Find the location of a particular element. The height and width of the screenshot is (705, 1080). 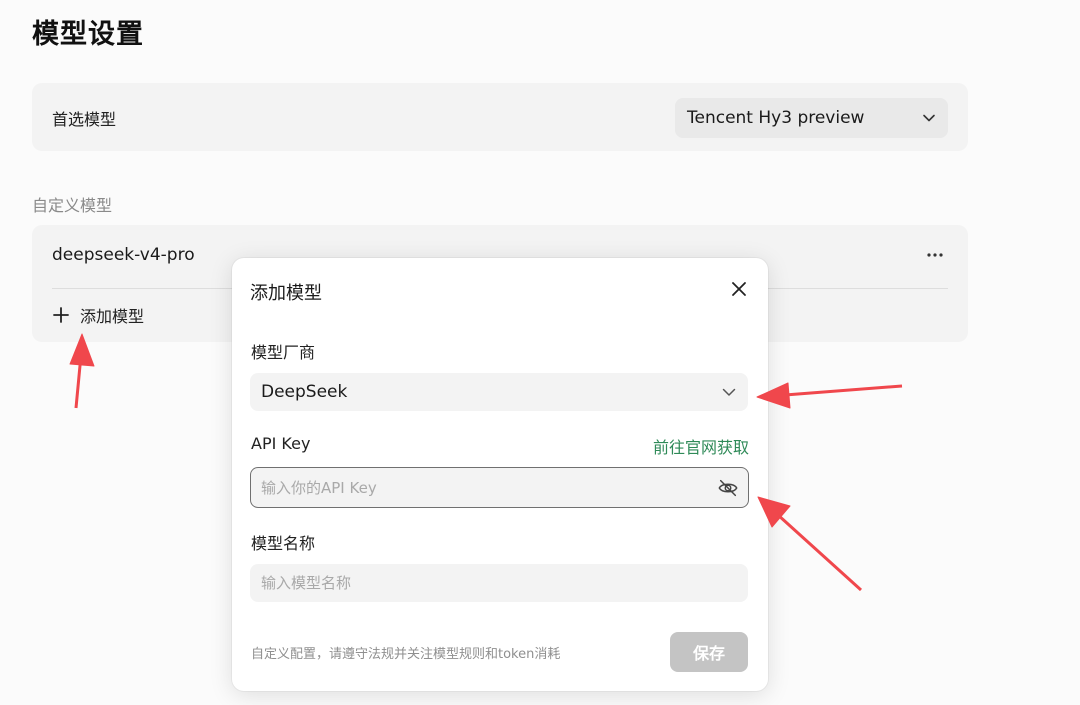

arrow-up-icon is located at coordinates (82, 371).